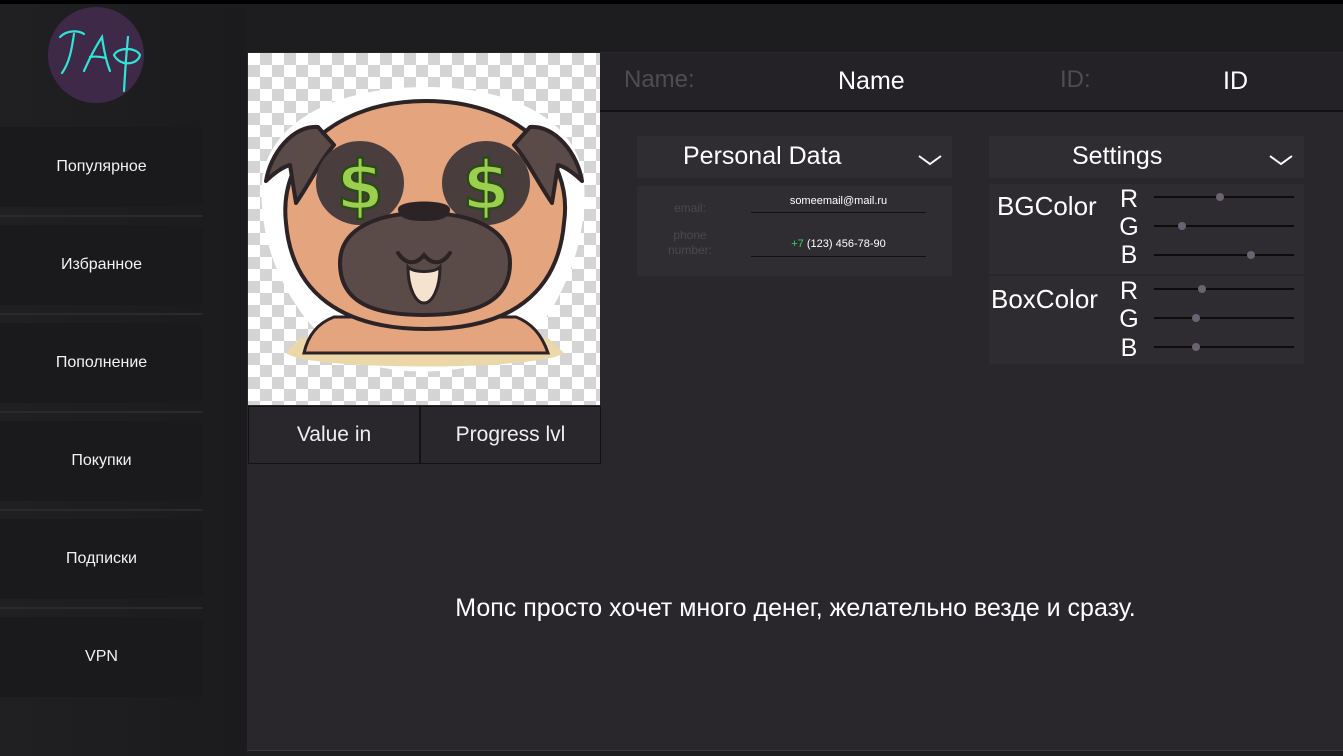 This screenshot has width=1343, height=756. I want to click on sidebar-item-favorites: Избранное, so click(101, 265).